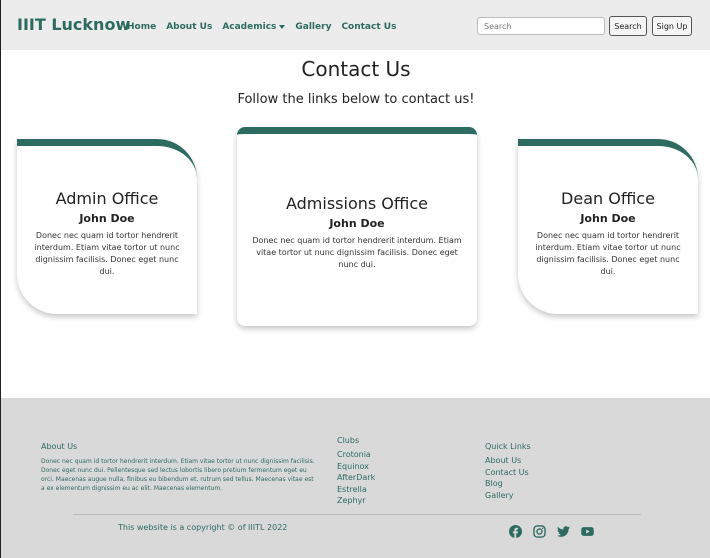  I want to click on footer-clubs-heading: Clubs, so click(348, 440).